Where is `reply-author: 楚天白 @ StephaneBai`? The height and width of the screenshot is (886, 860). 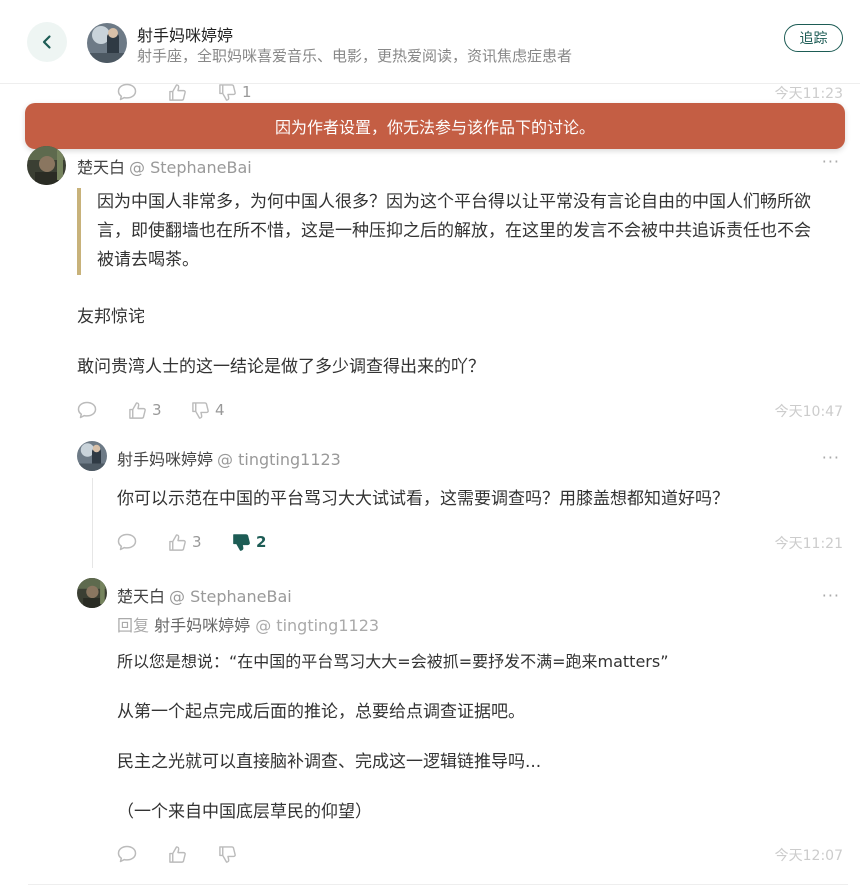 reply-author: 楚天白 @ StephaneBai is located at coordinates (204, 595).